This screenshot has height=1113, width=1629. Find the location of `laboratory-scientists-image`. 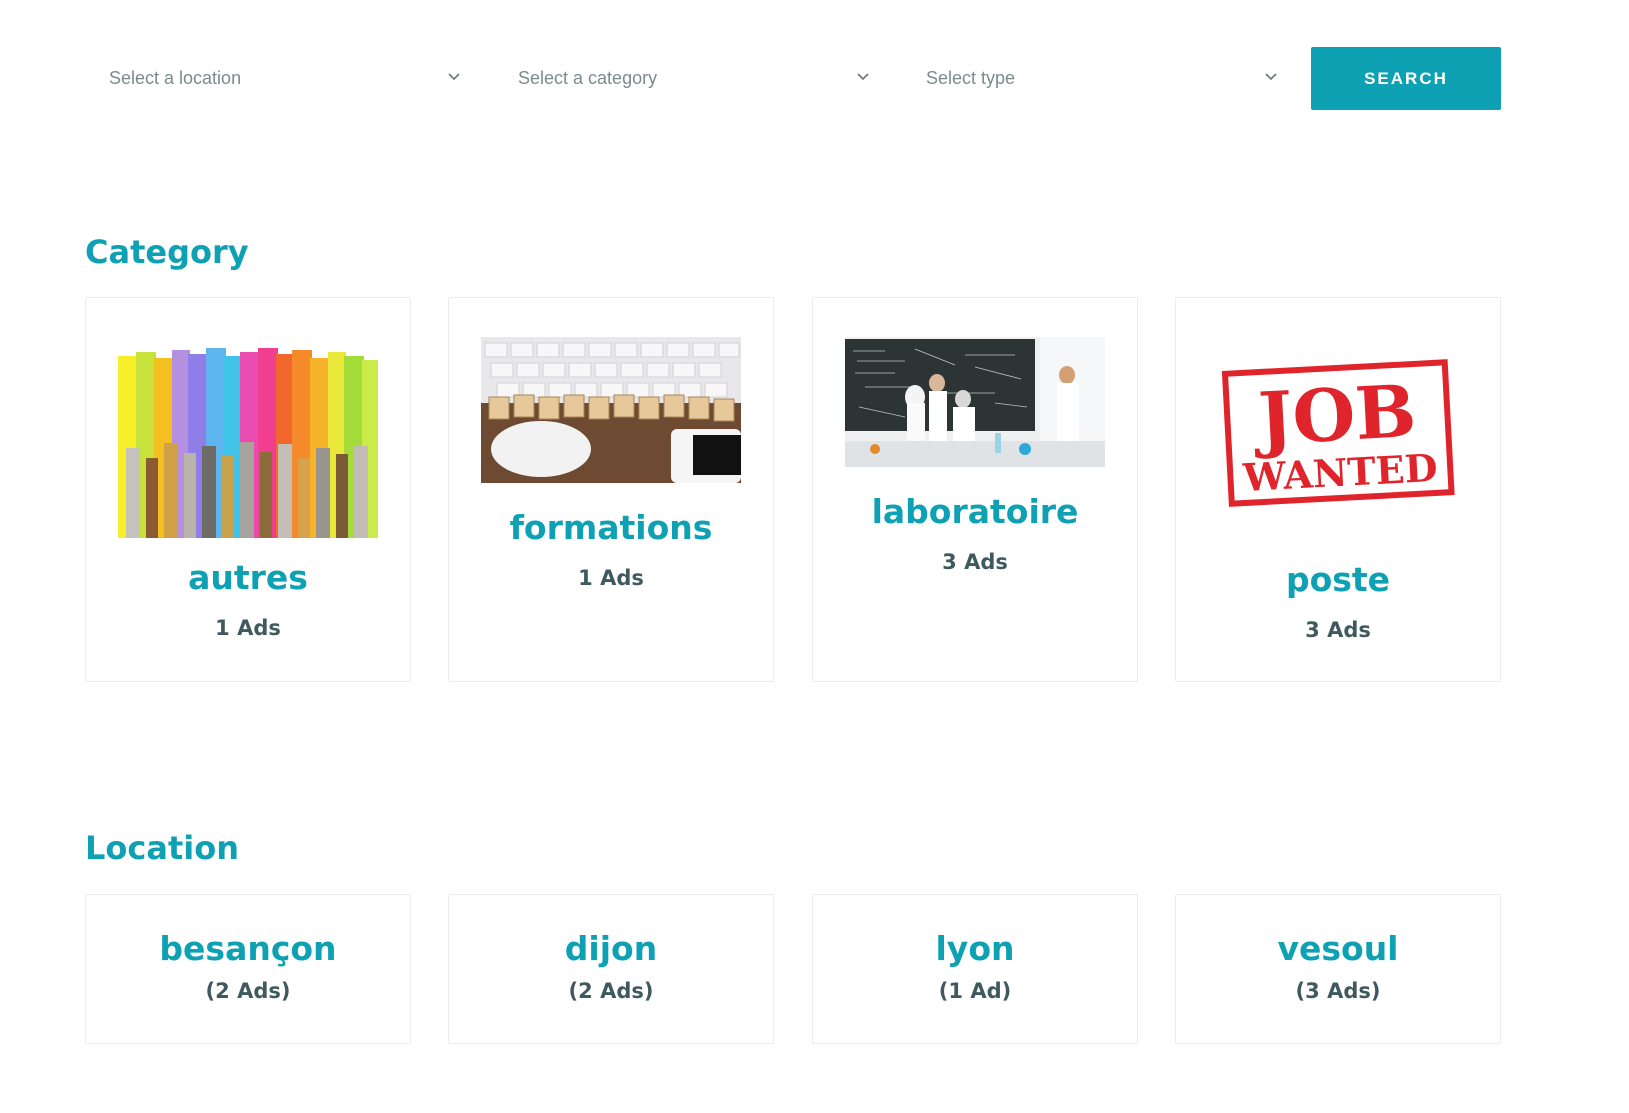

laboratory-scientists-image is located at coordinates (975, 402).